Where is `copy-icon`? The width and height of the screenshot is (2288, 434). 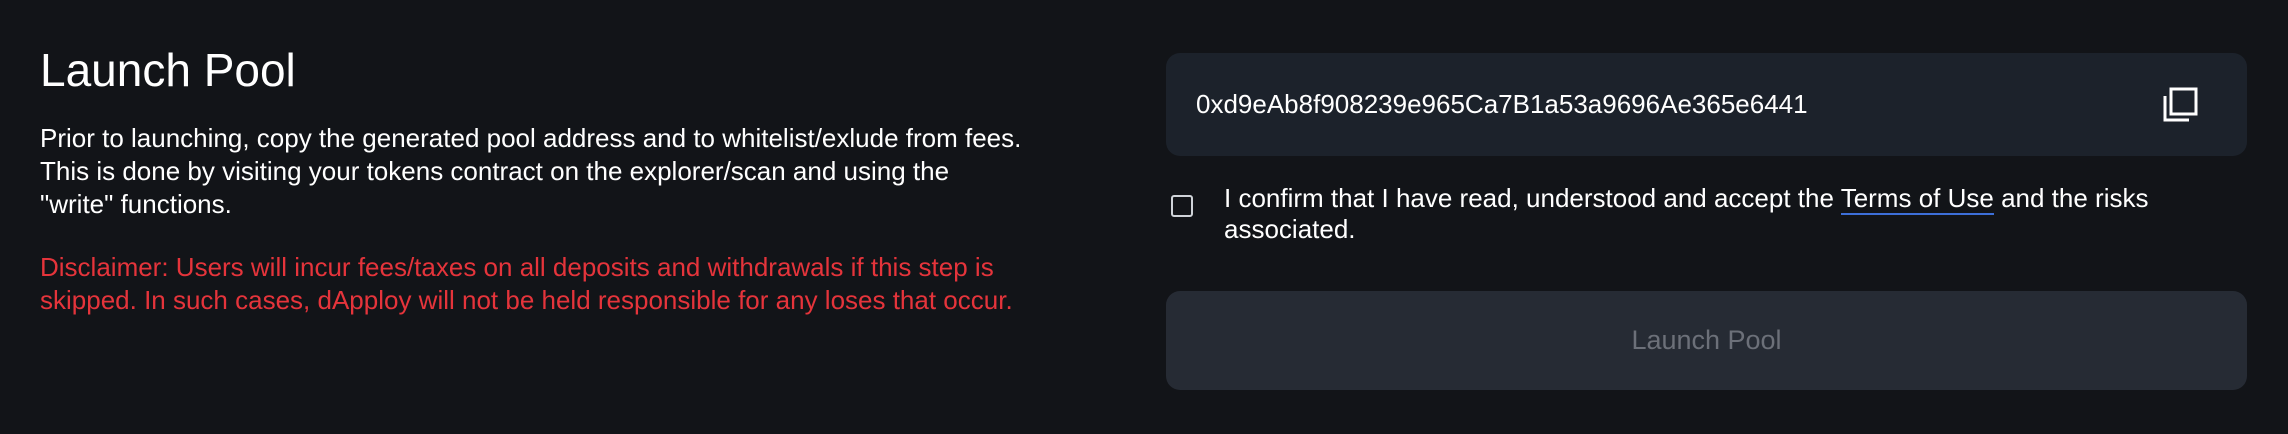
copy-icon is located at coordinates (2180, 105).